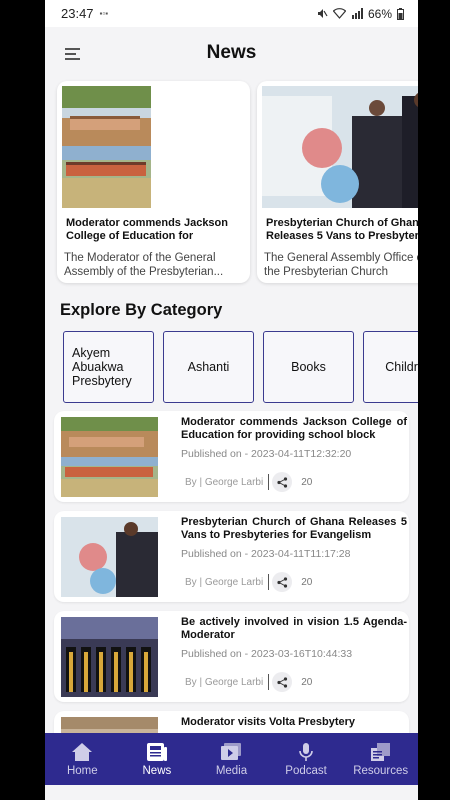 The width and height of the screenshot is (450, 800). Describe the element at coordinates (156, 752) in the screenshot. I see `news-icon` at that location.